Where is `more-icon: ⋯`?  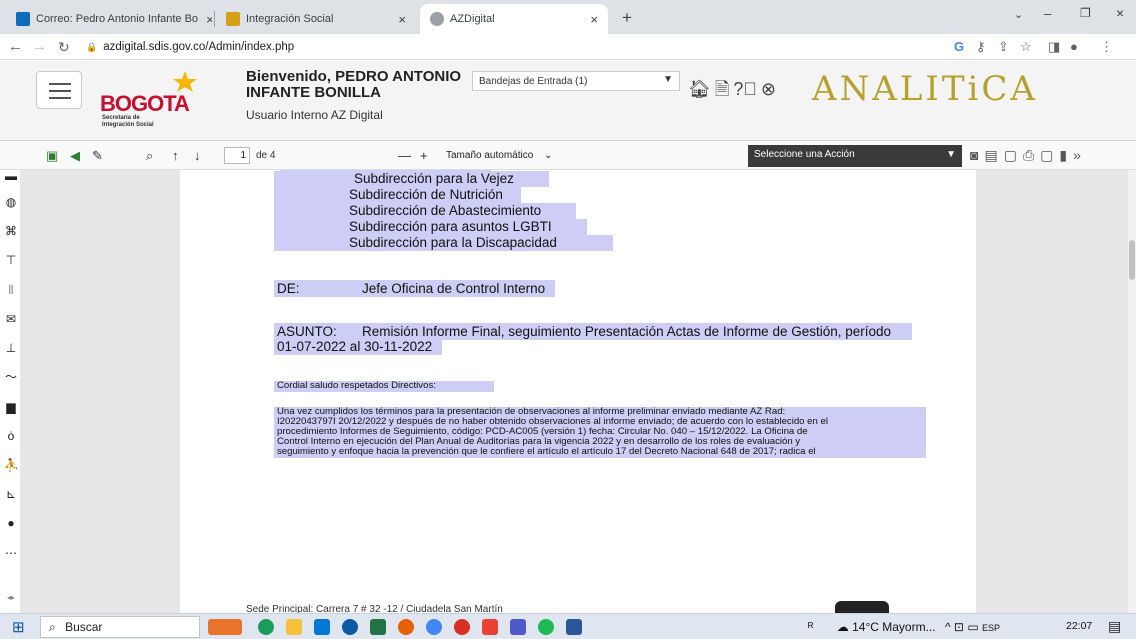 more-icon: ⋯ is located at coordinates (11, 553).